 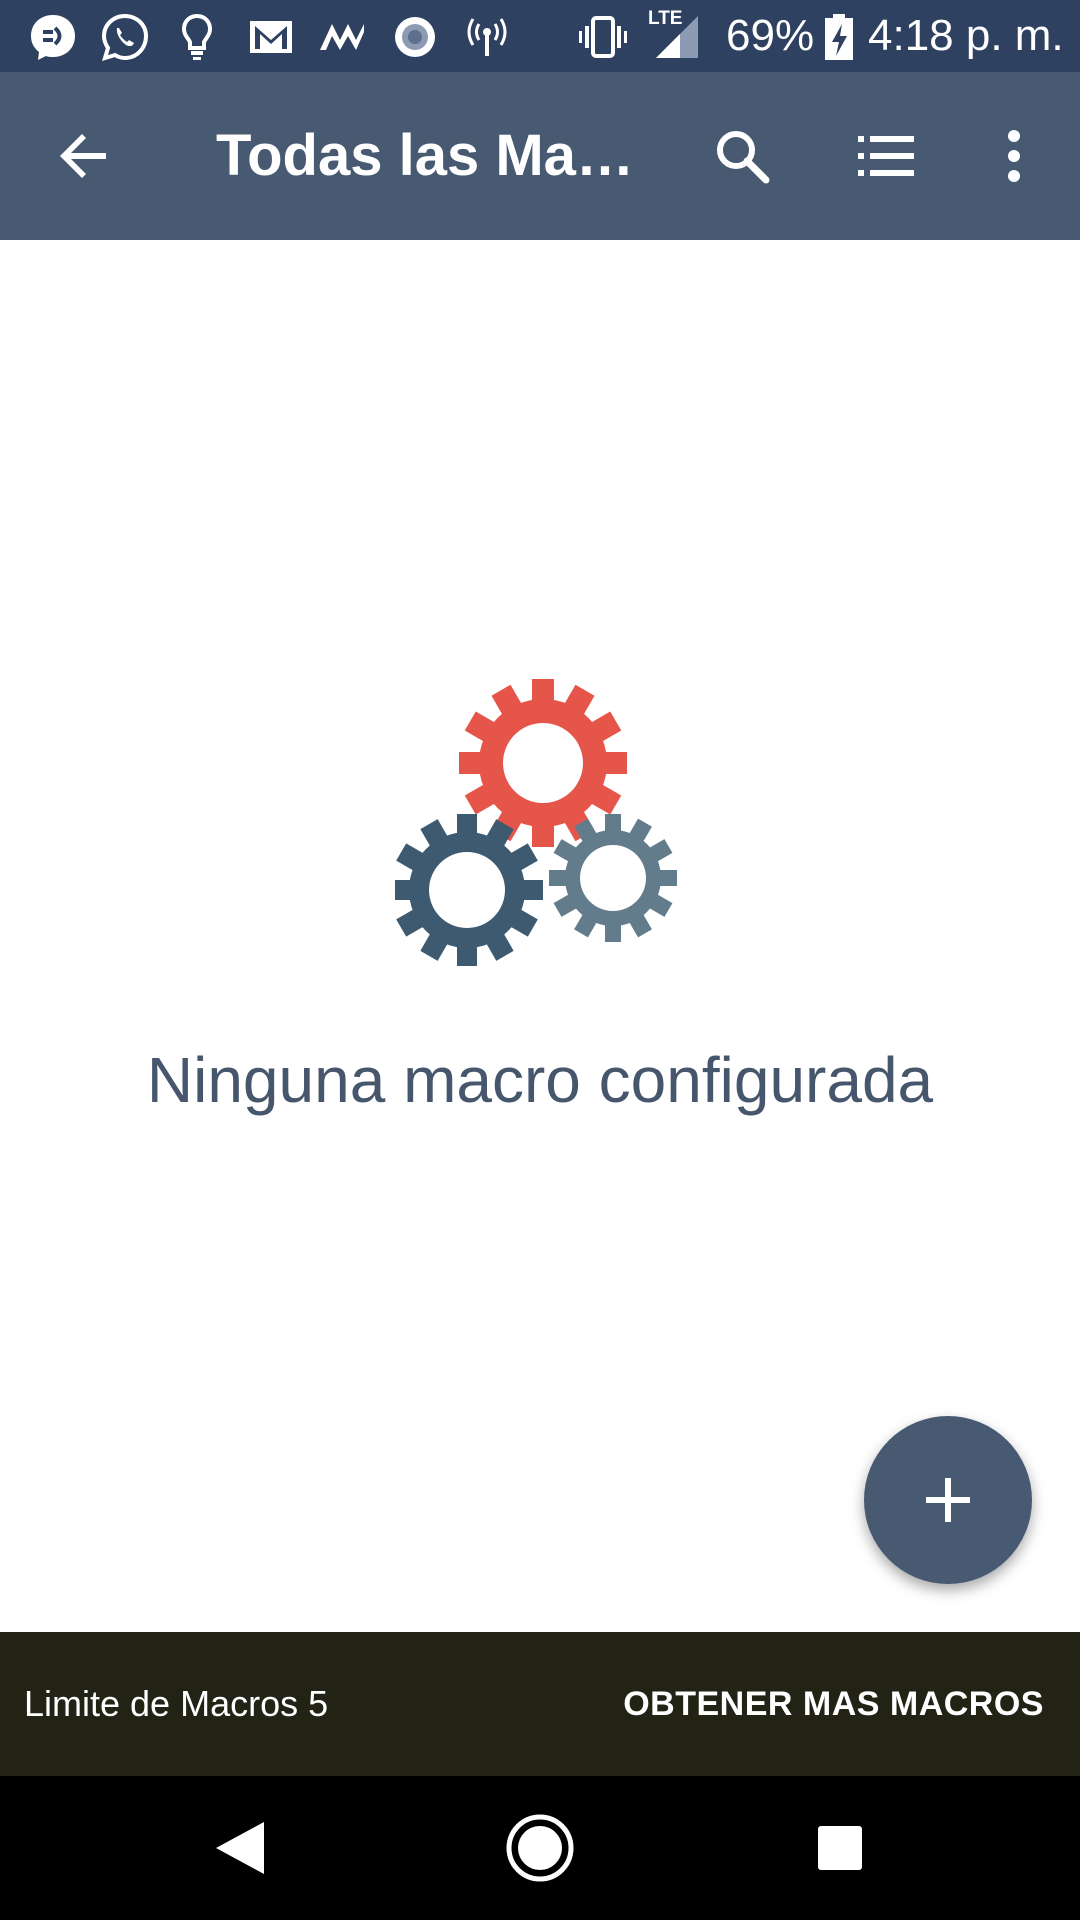 I want to click on nav-recents-button, so click(x=840, y=1848).